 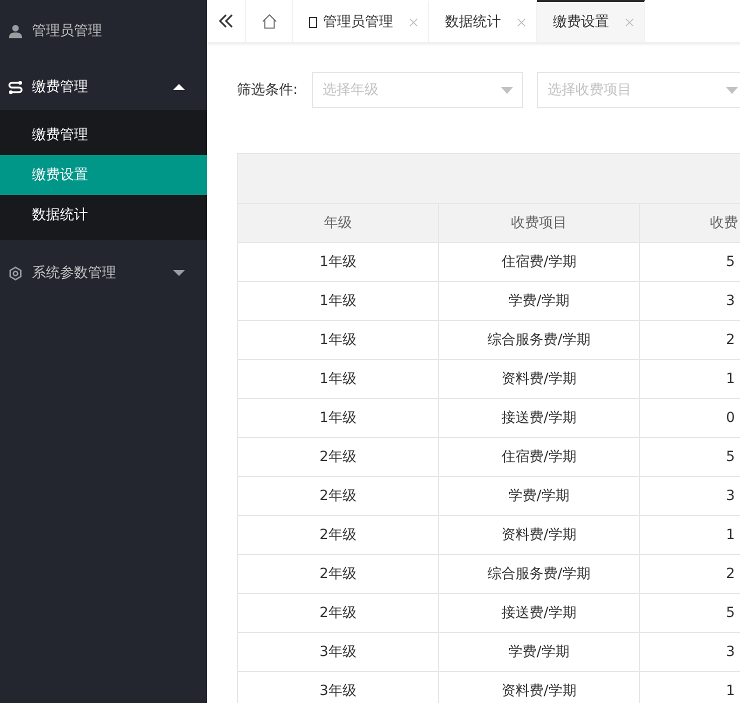 I want to click on sidebar-subitem: 缴费管理, so click(x=103, y=135).